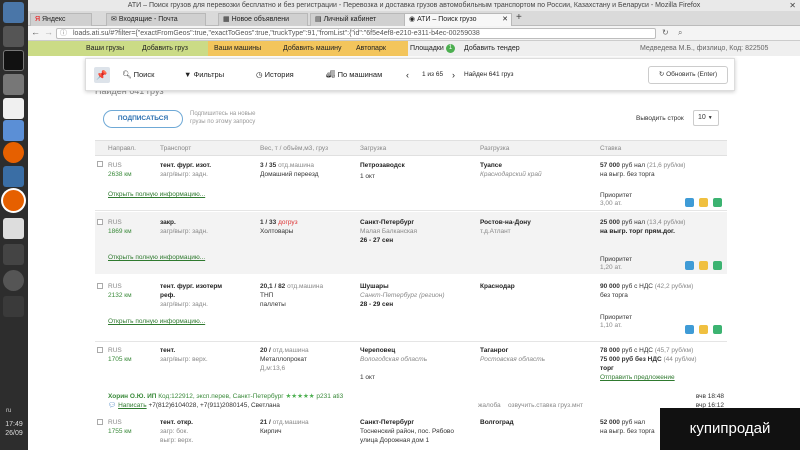  I want to click on col-loading: Загрузка, so click(373, 148).